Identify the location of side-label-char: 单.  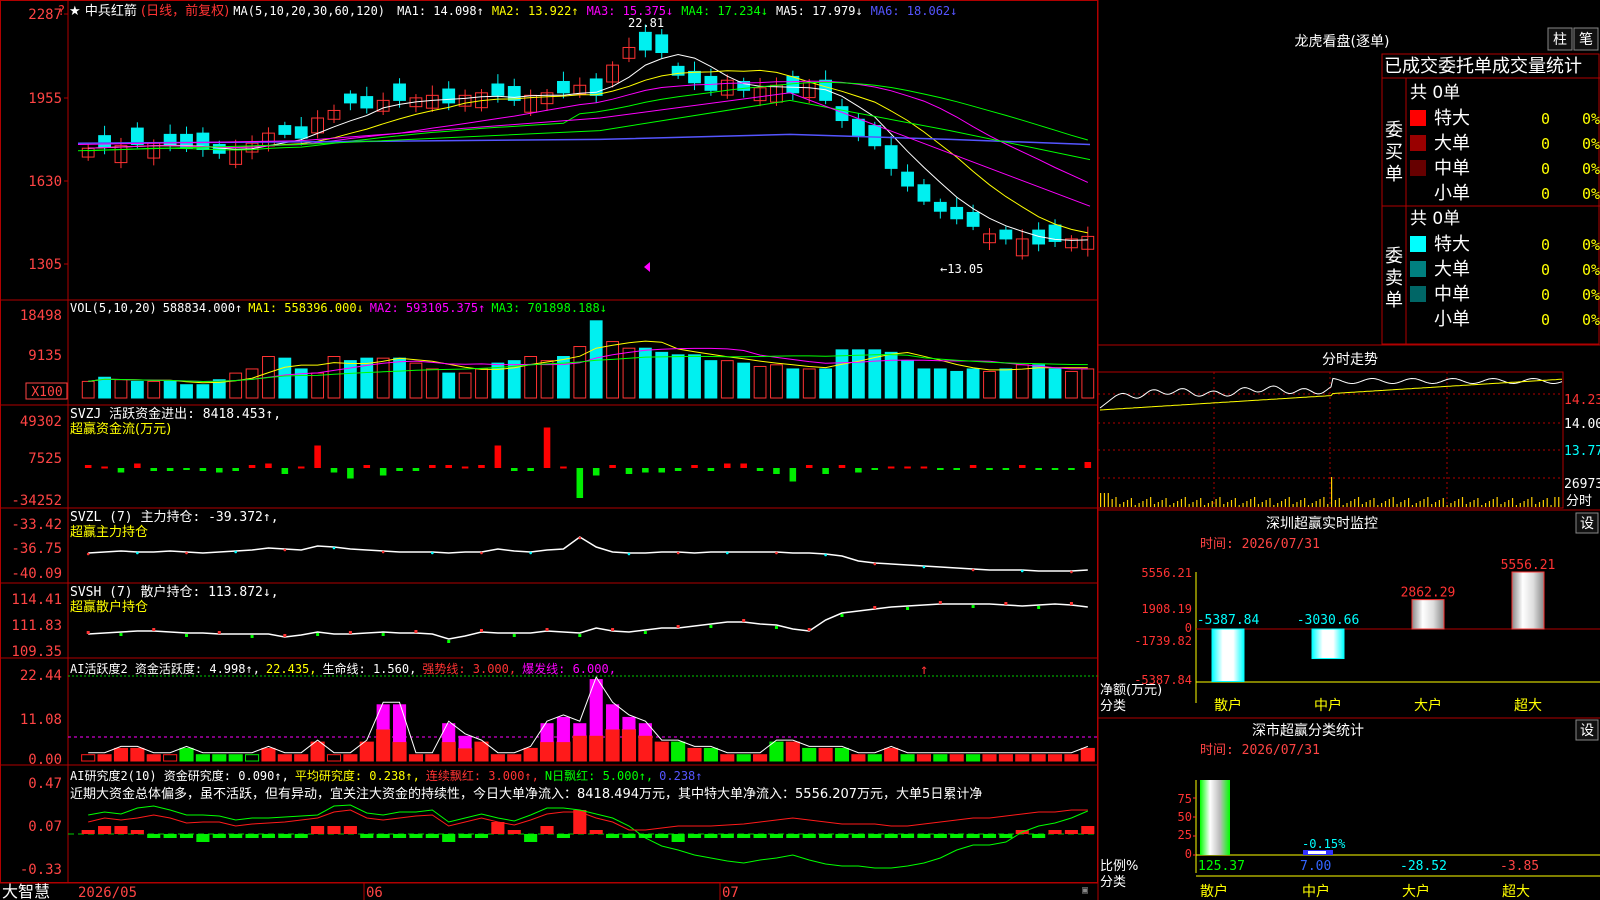
(1394, 300).